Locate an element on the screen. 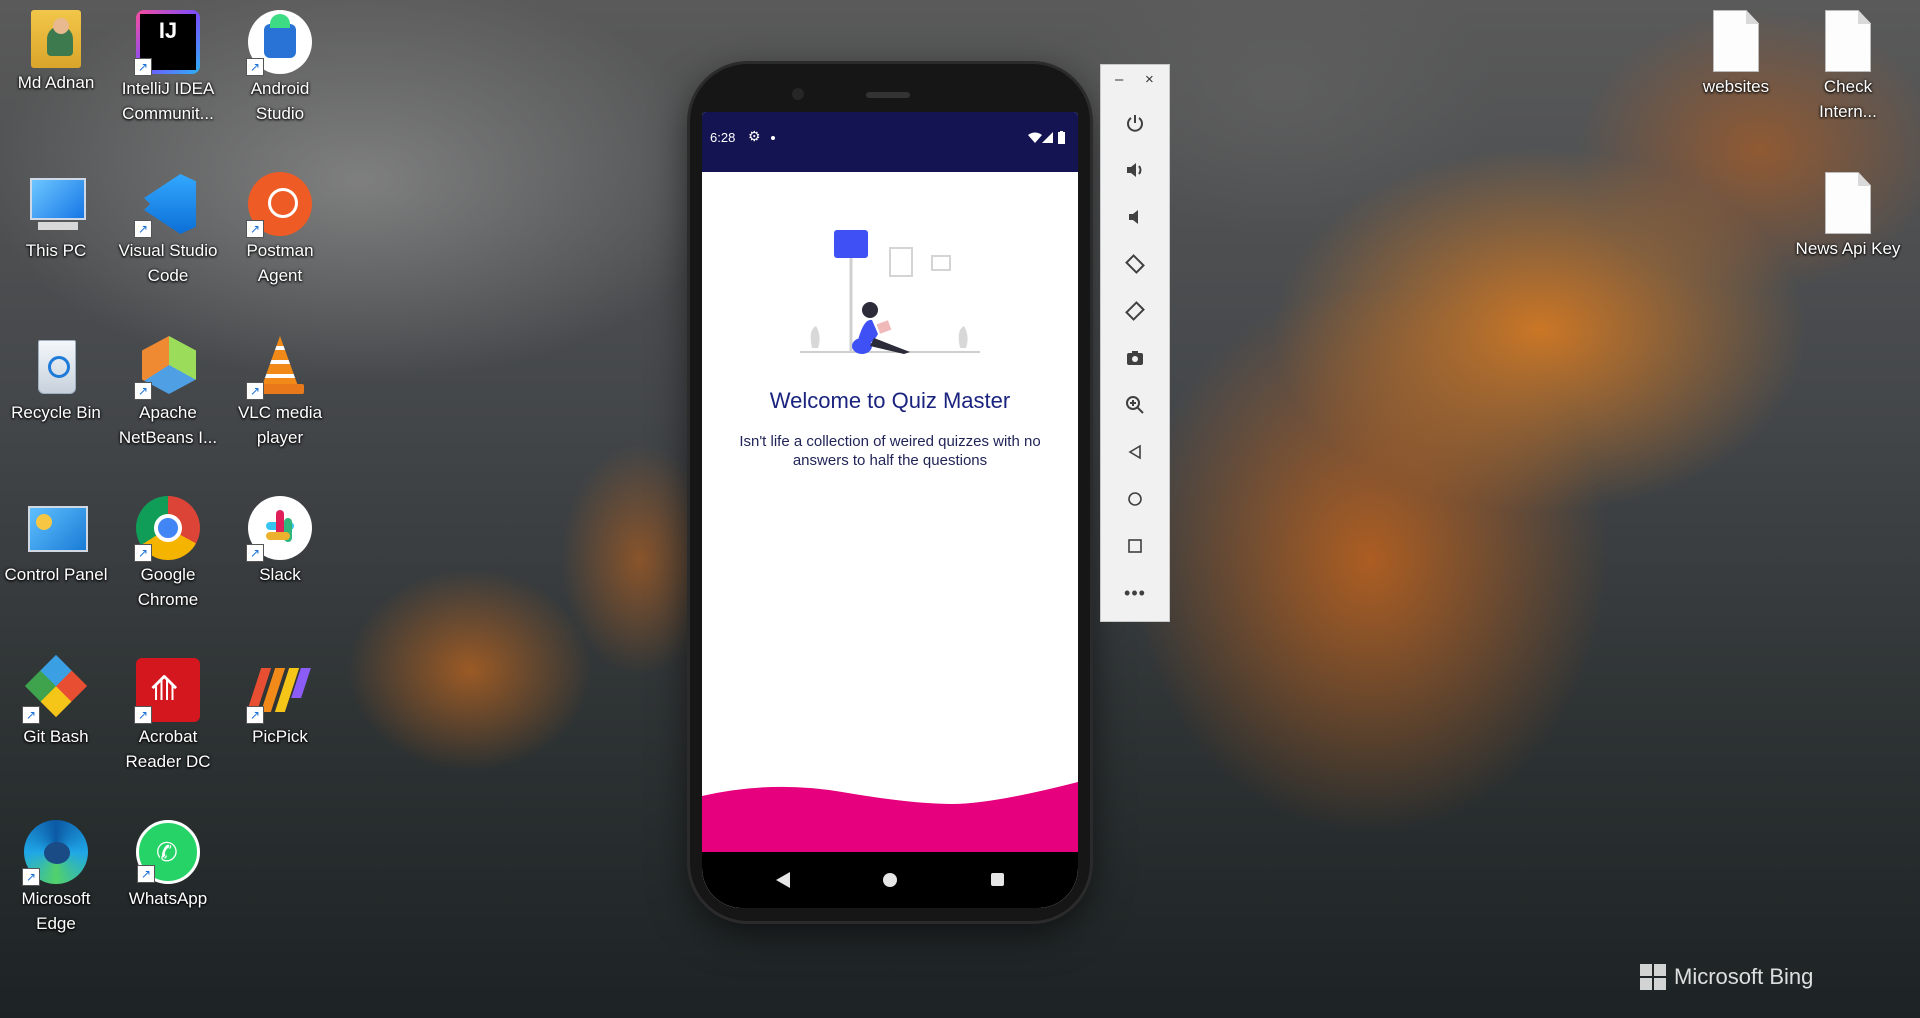 The width and height of the screenshot is (1920, 1018). volume-down-icon is located at coordinates (1133, 217).